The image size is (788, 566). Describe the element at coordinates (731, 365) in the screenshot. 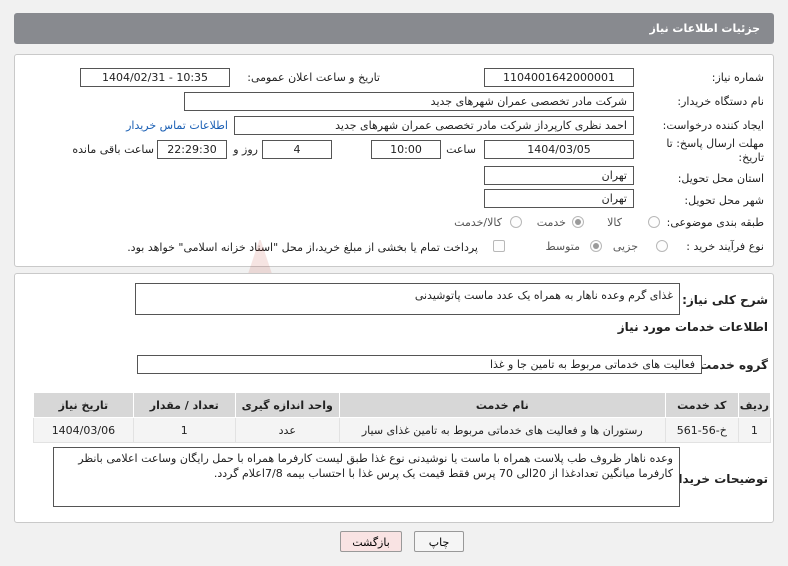

I see `service-group-label: گروه خدمت:` at that location.